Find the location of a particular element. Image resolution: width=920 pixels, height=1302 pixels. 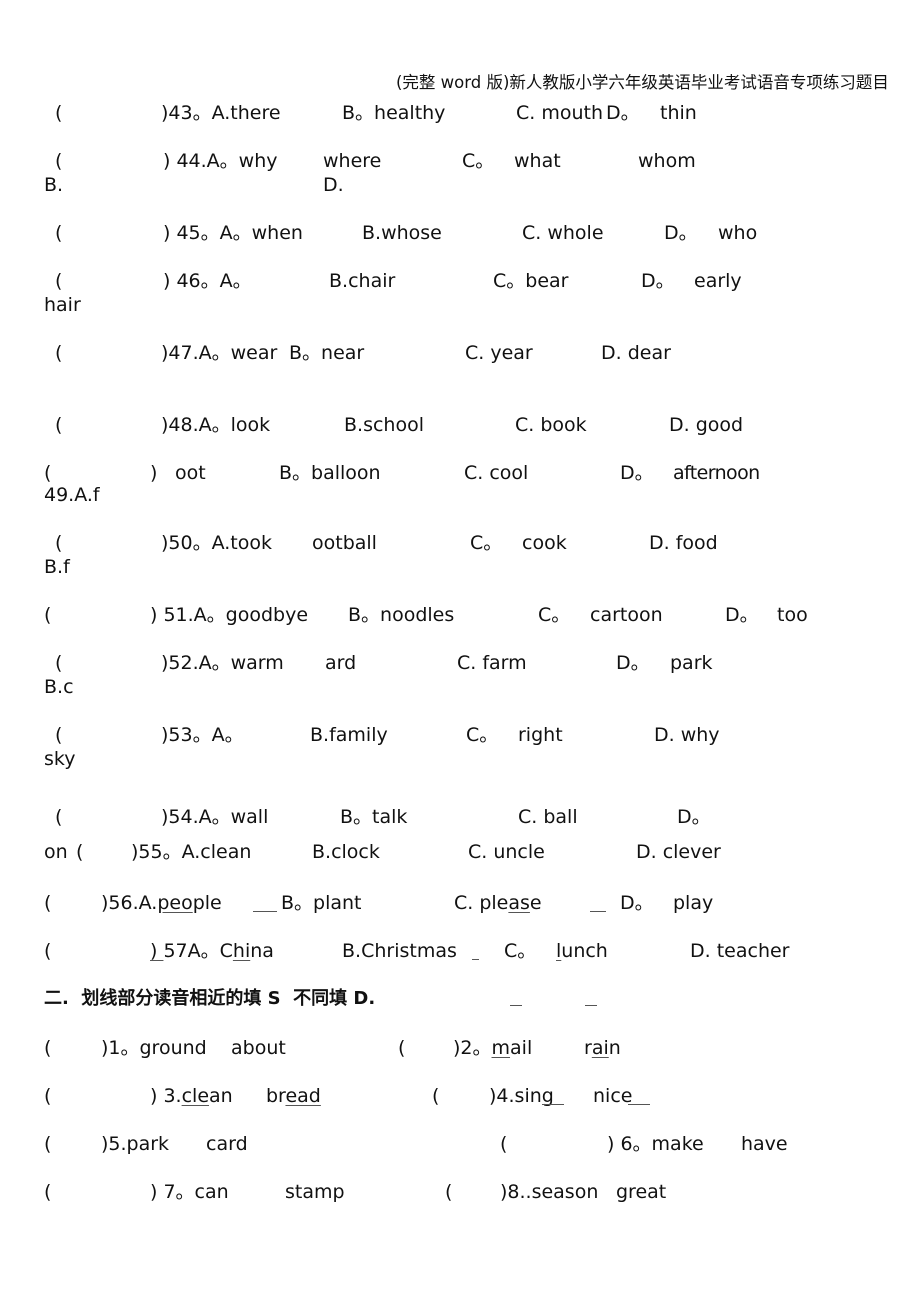

item-word-rest: an is located at coordinates (221, 1096).